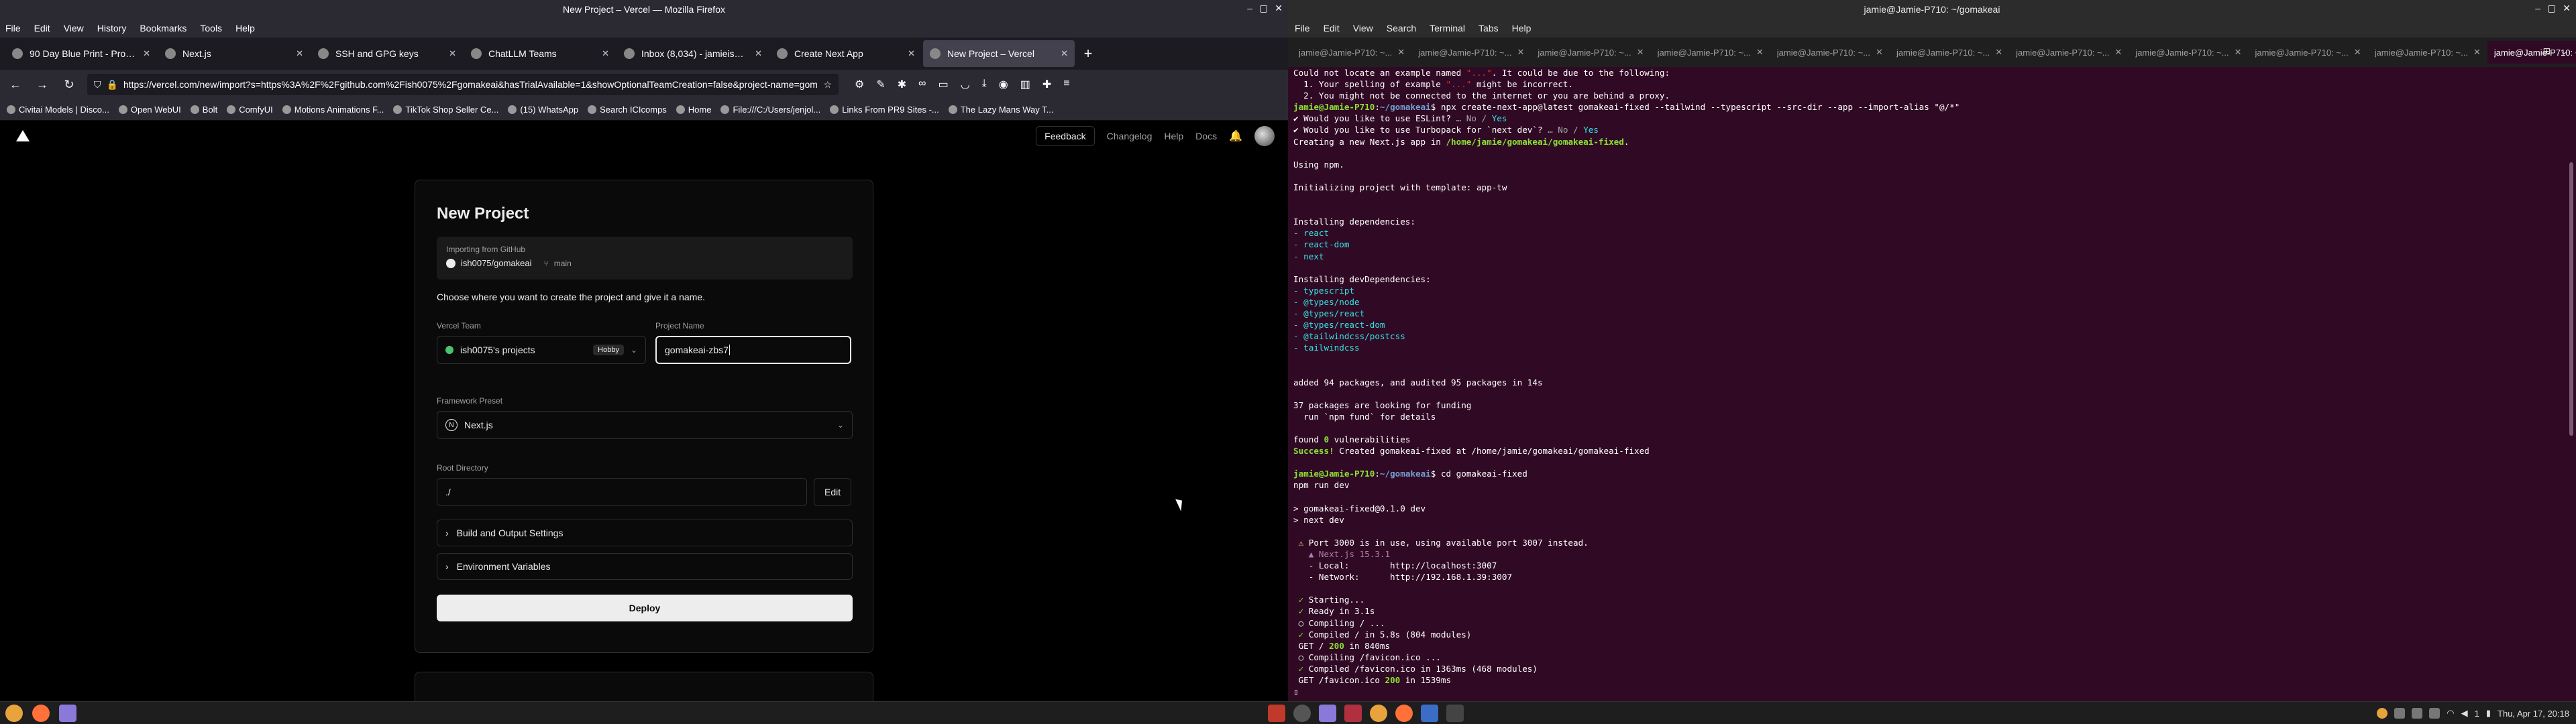  Describe the element at coordinates (234, 53) in the screenshot. I see `browser-tab: Next.js ✕` at that location.